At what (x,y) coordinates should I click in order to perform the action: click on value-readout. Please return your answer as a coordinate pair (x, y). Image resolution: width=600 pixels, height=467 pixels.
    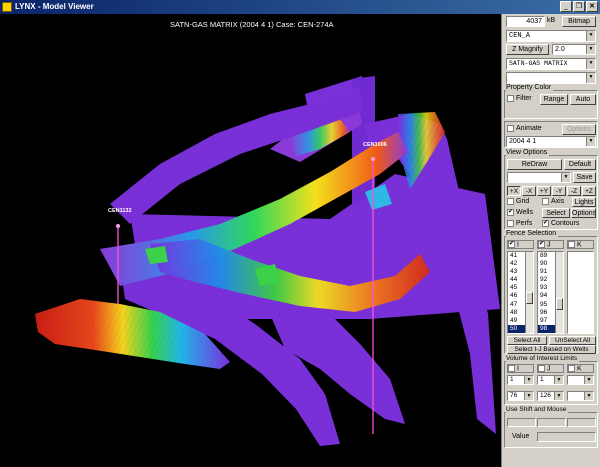
    Looking at the image, I should click on (566, 437).